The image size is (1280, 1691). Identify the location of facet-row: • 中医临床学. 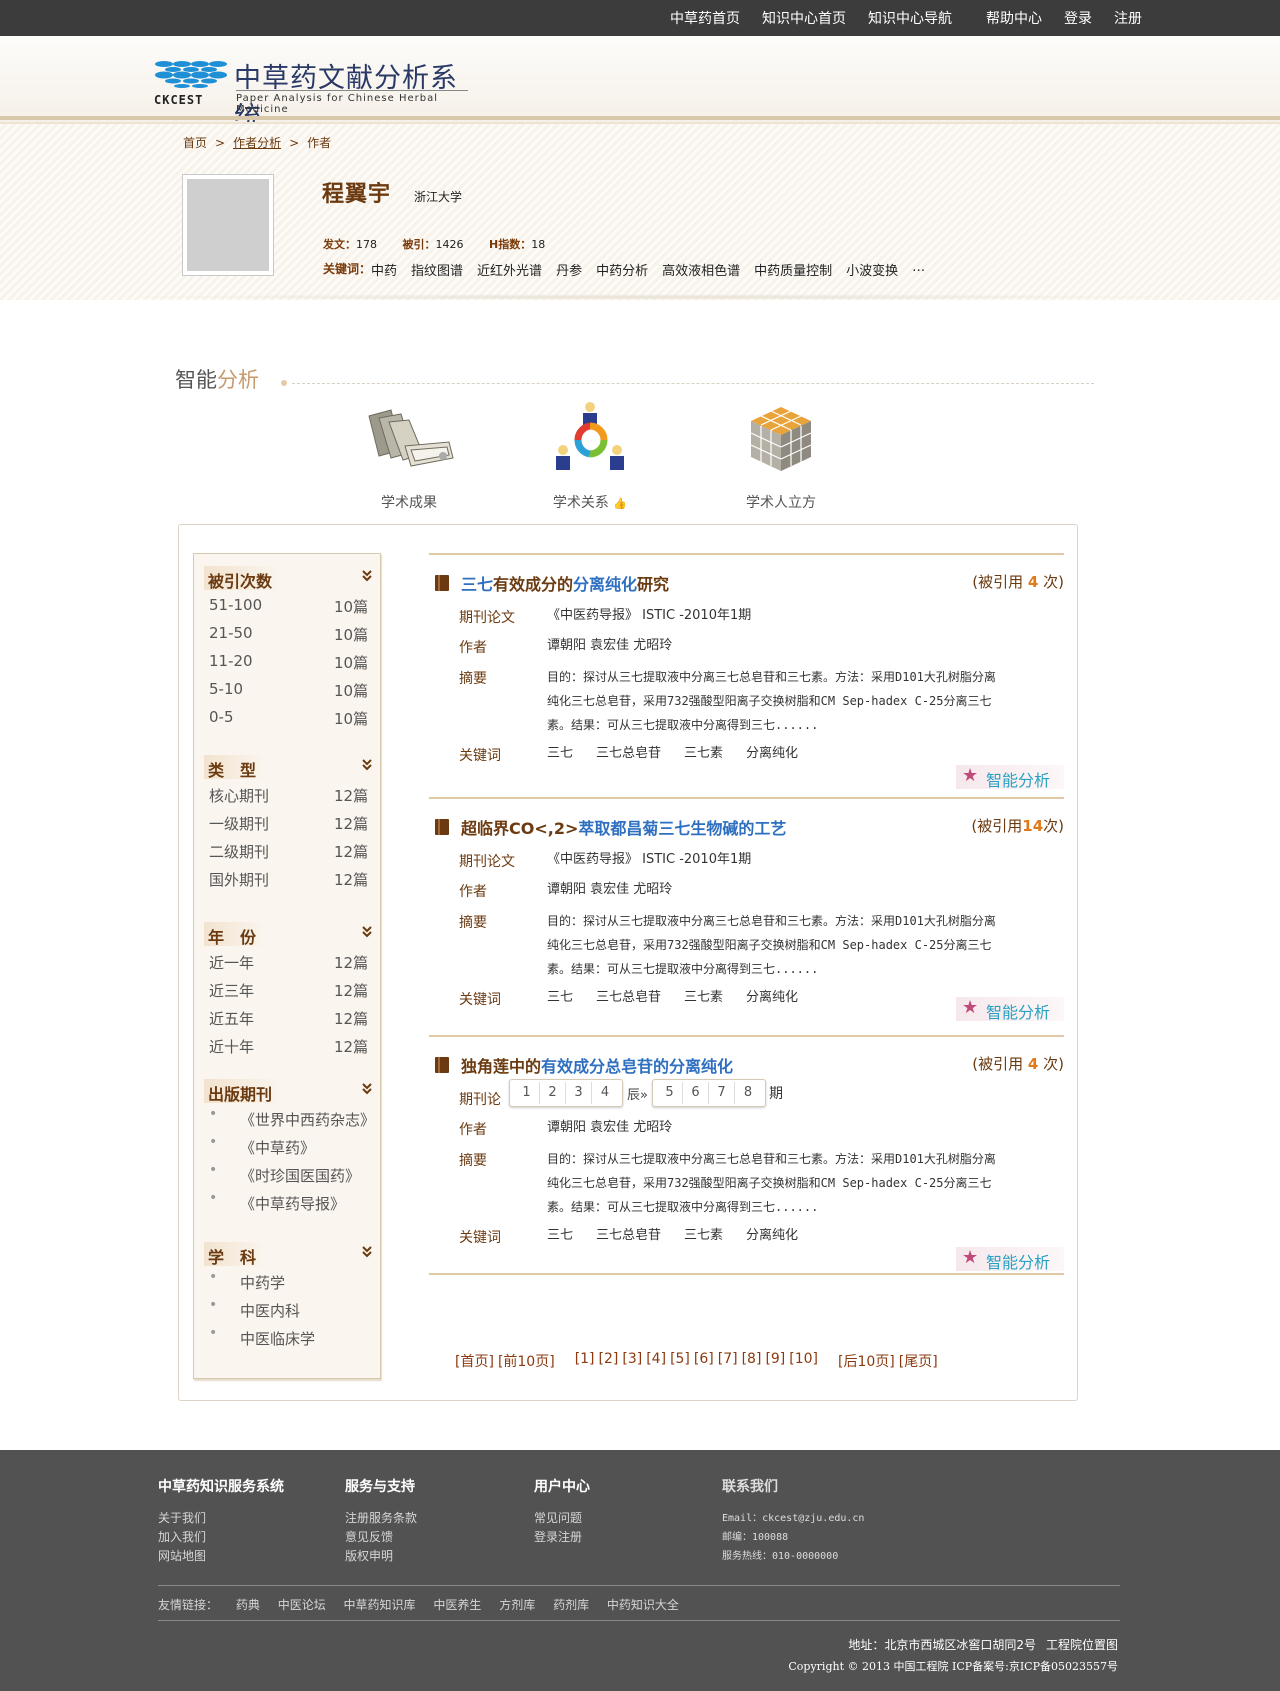
(288, 1338).